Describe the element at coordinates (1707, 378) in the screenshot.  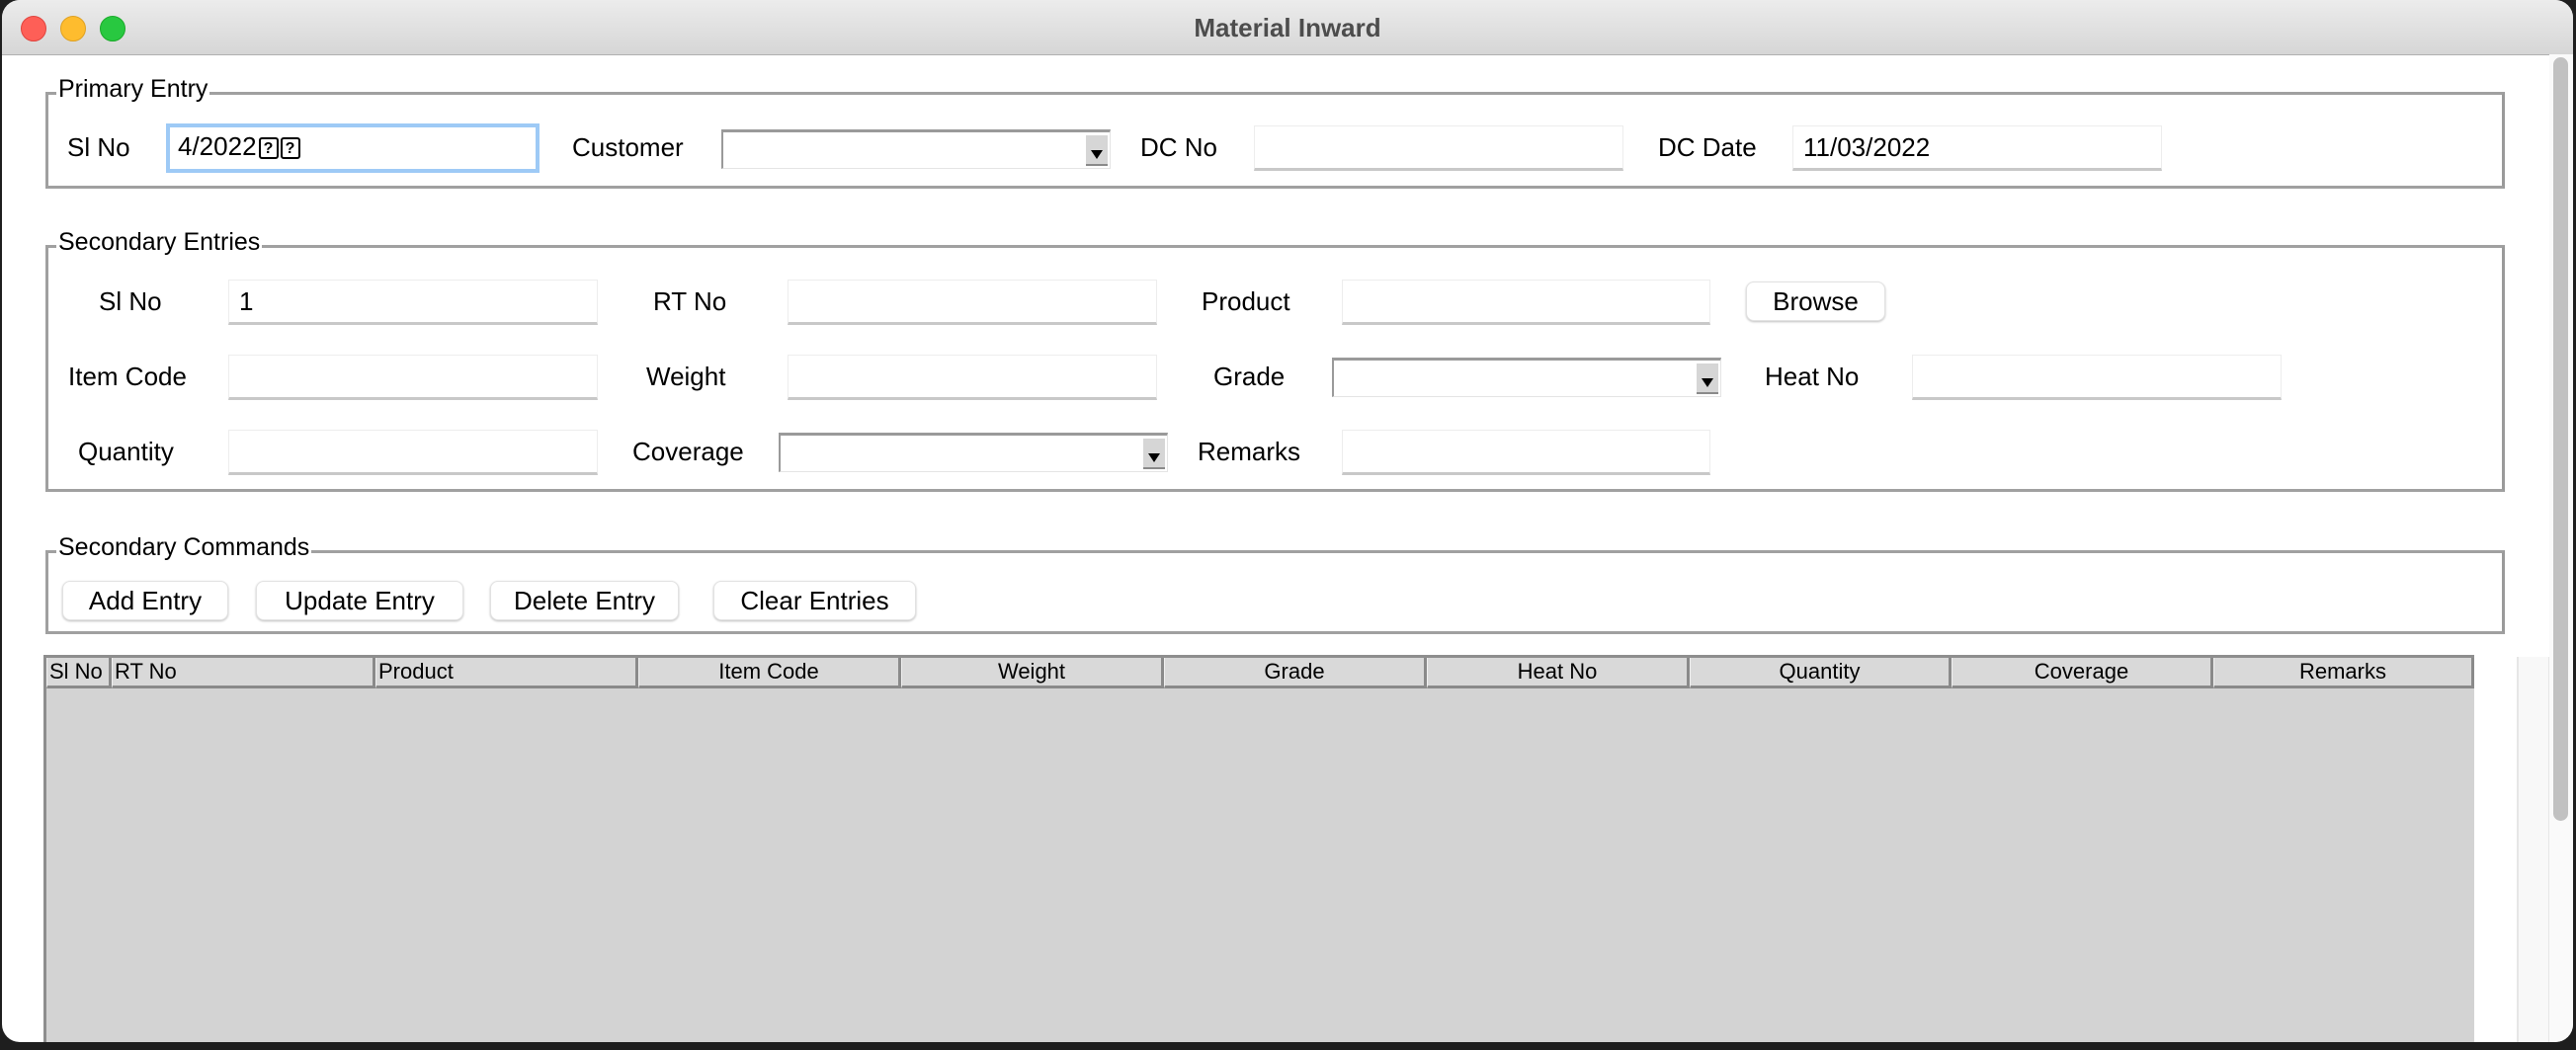
I see `grade-dropdown-arrow-icon` at that location.